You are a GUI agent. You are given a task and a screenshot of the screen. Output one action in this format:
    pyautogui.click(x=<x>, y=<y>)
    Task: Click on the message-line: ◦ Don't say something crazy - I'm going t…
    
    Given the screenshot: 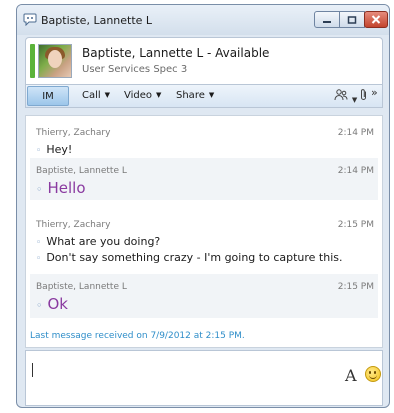 What is the action you would take?
    pyautogui.click(x=189, y=257)
    